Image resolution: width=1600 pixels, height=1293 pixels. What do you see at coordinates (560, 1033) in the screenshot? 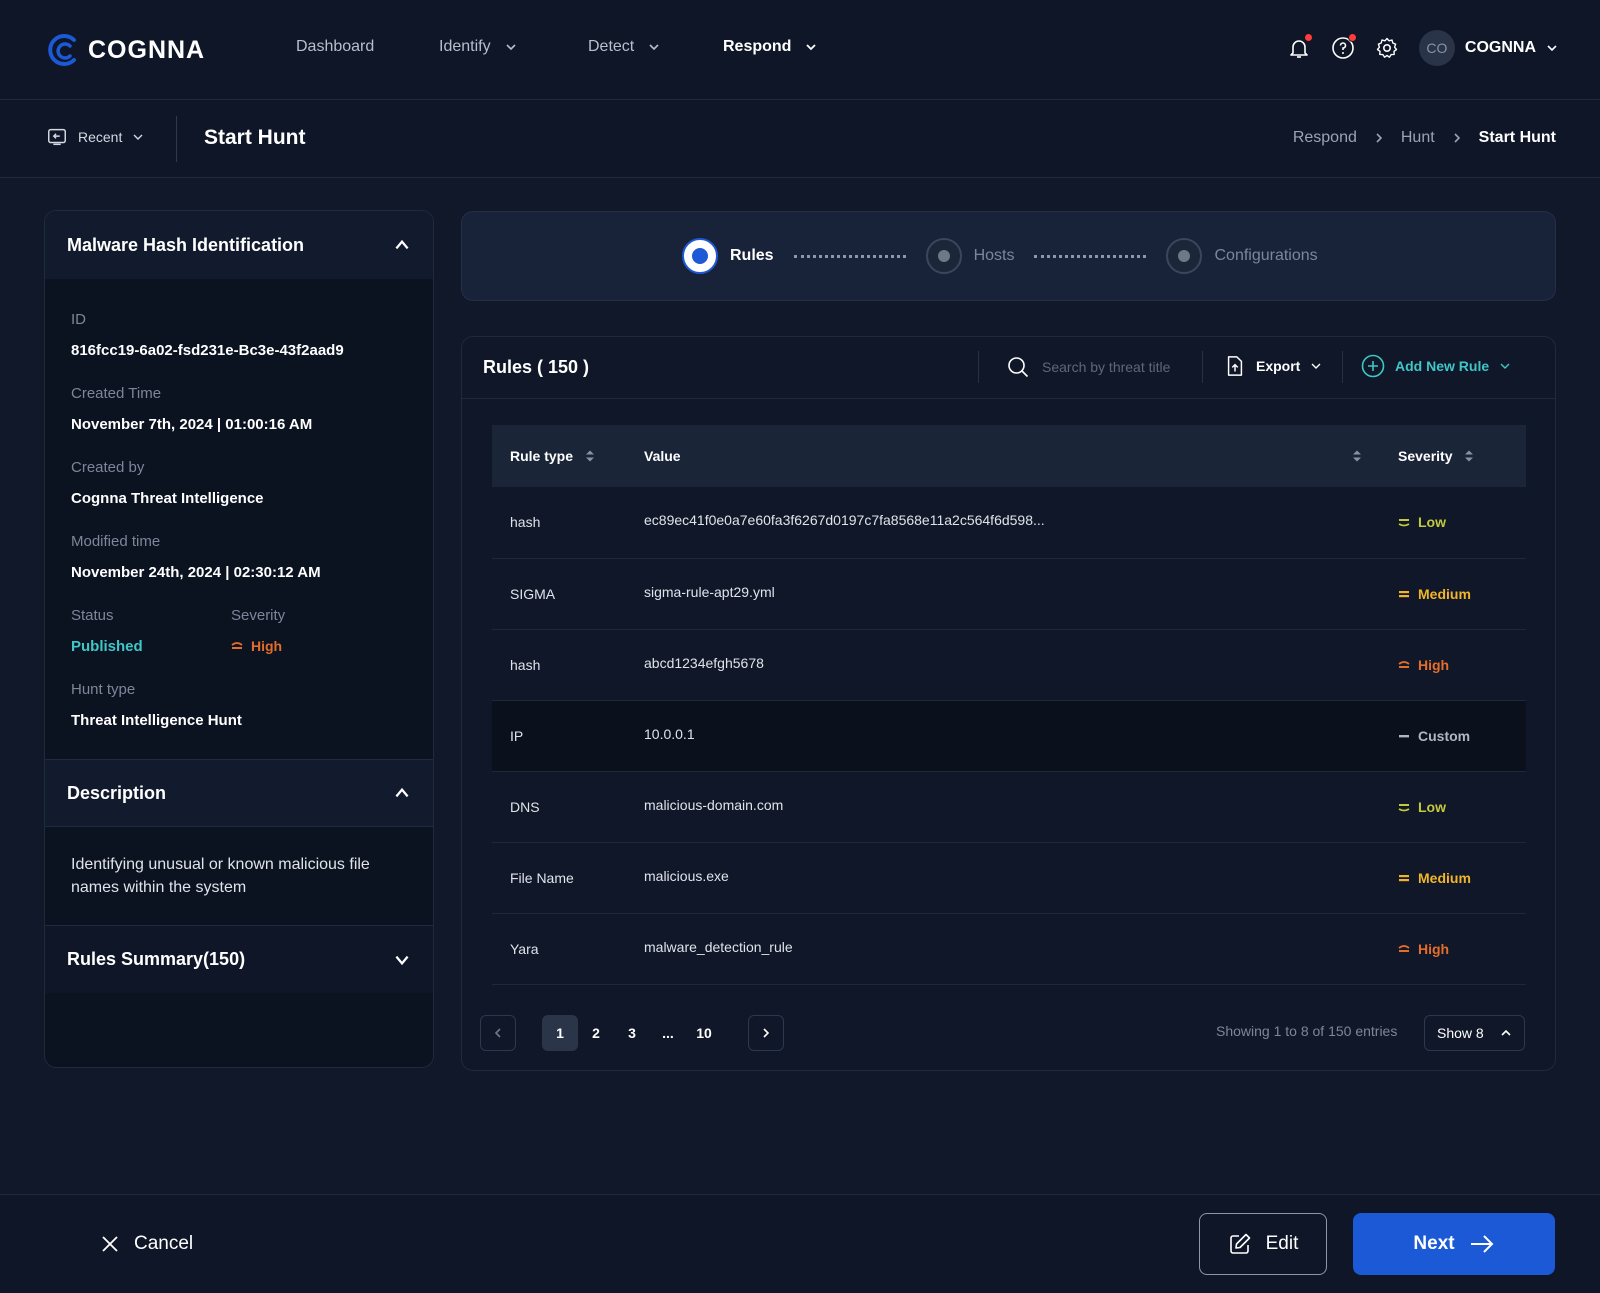
I see `page-1: 1` at bounding box center [560, 1033].